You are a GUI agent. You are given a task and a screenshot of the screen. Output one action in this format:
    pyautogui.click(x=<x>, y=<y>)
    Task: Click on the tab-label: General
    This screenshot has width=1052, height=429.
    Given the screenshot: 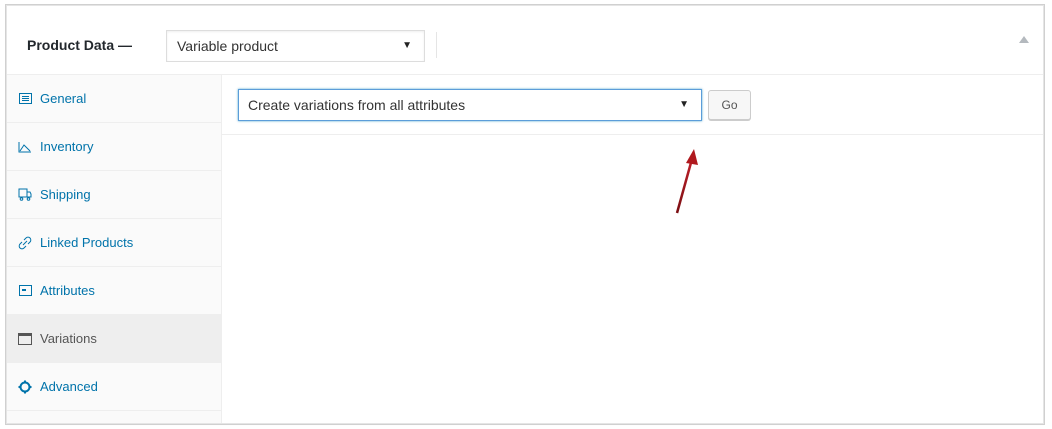 What is the action you would take?
    pyautogui.click(x=63, y=98)
    